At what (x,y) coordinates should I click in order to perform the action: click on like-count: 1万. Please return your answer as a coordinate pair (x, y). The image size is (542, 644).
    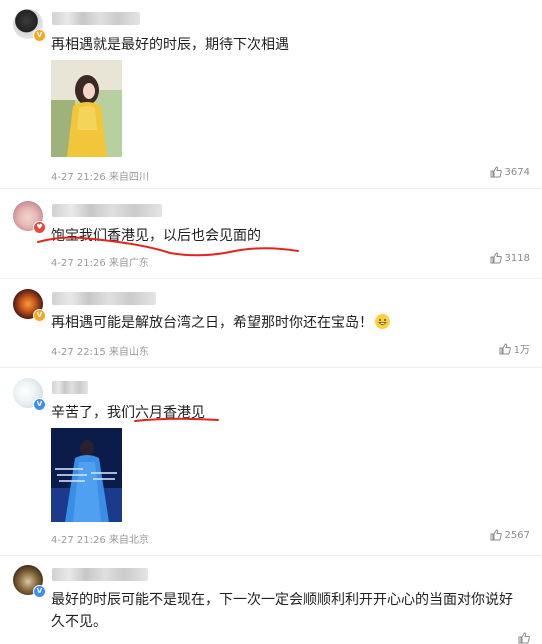
    Looking at the image, I should click on (521, 350).